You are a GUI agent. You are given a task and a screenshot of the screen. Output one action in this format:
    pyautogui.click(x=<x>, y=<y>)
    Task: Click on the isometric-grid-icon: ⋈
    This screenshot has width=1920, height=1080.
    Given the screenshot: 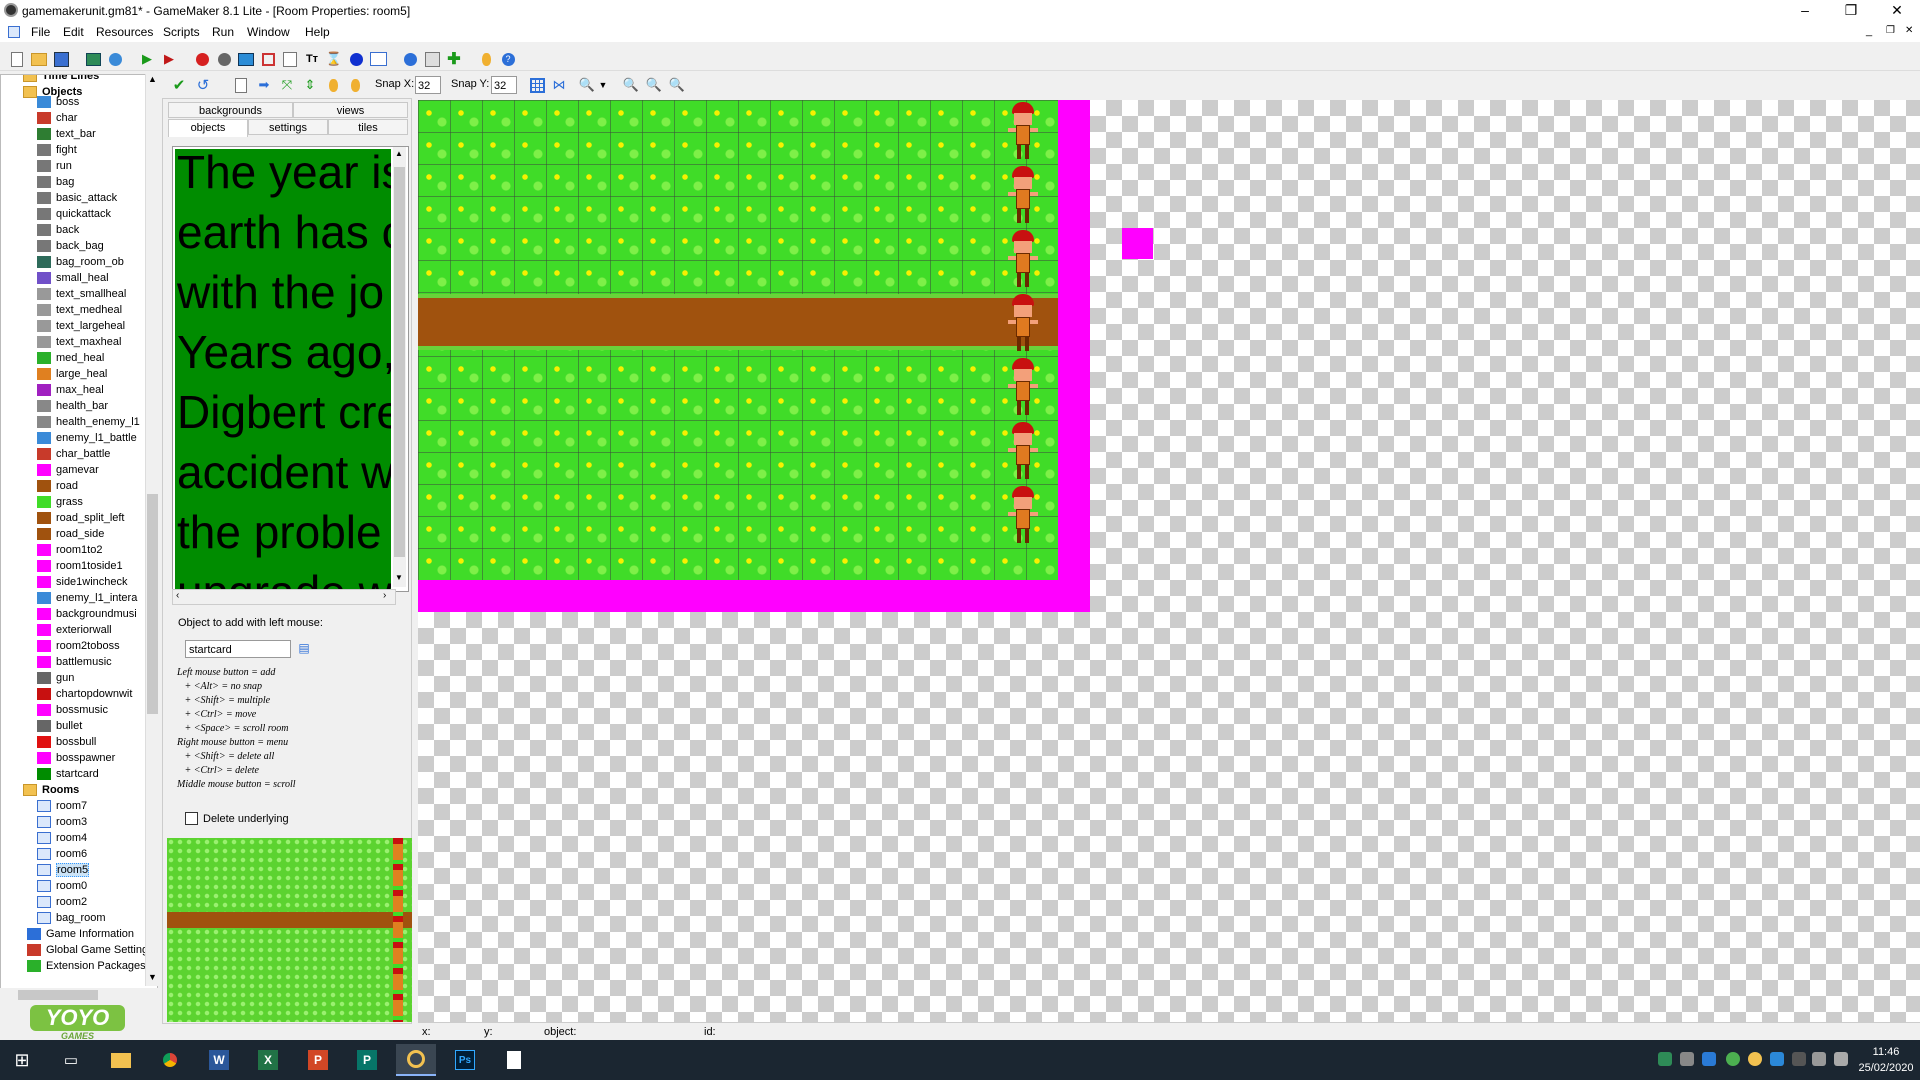 What is the action you would take?
    pyautogui.click(x=559, y=85)
    